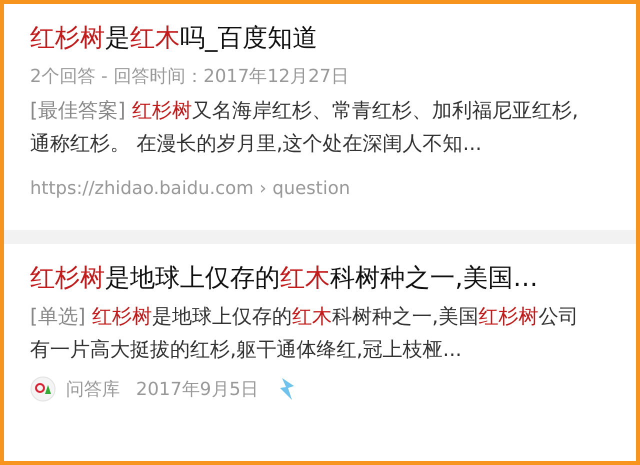 The height and width of the screenshot is (465, 640). Describe the element at coordinates (43, 389) in the screenshot. I see `site-logo-icon` at that location.